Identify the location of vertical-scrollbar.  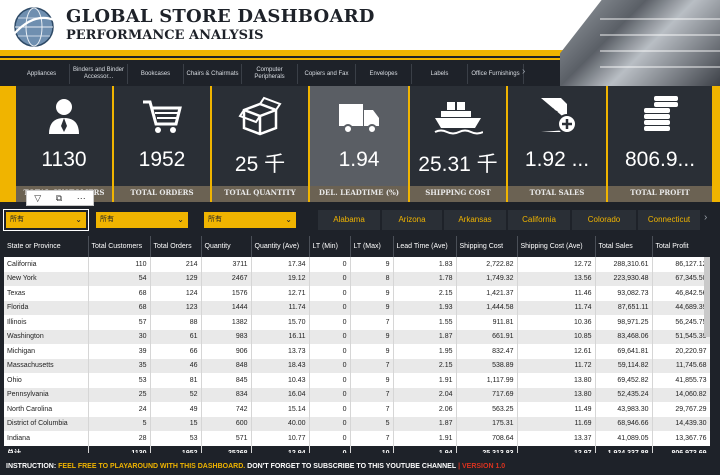
(707, 297).